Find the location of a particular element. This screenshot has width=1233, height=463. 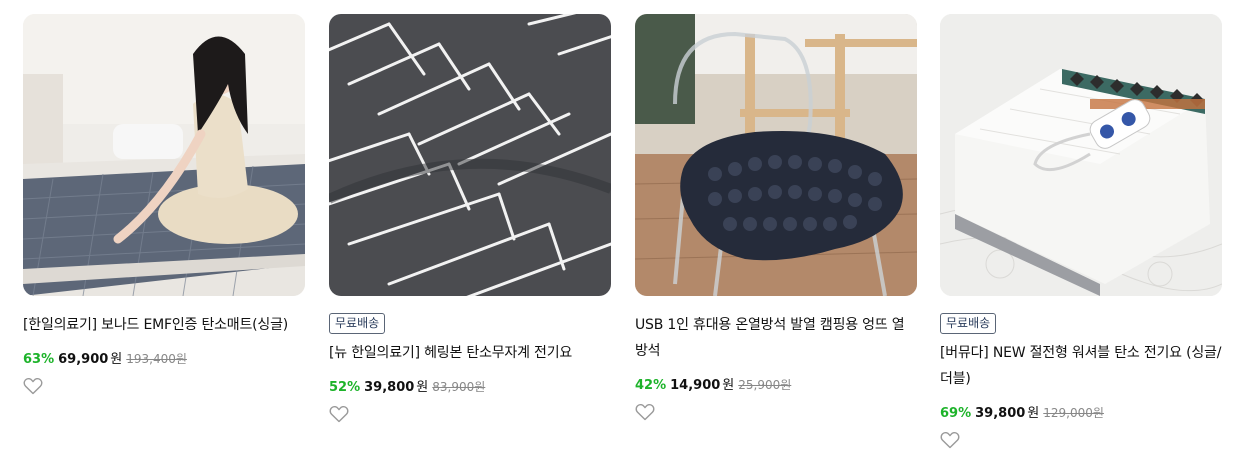

price-row: 69% 39,800 원 129,000원 is located at coordinates (1081, 411).